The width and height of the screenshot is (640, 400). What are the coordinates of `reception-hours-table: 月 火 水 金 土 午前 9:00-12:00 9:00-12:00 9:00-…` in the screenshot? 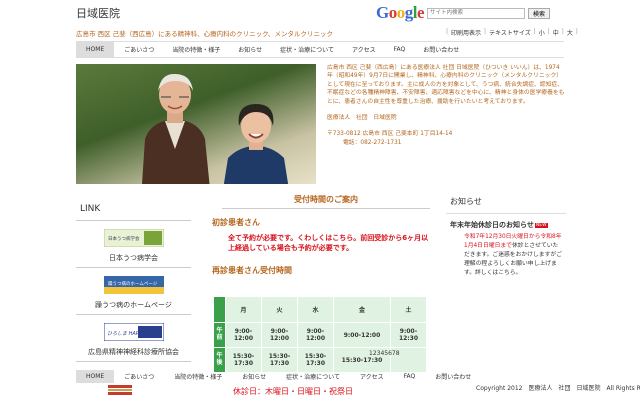 It's located at (320, 334).